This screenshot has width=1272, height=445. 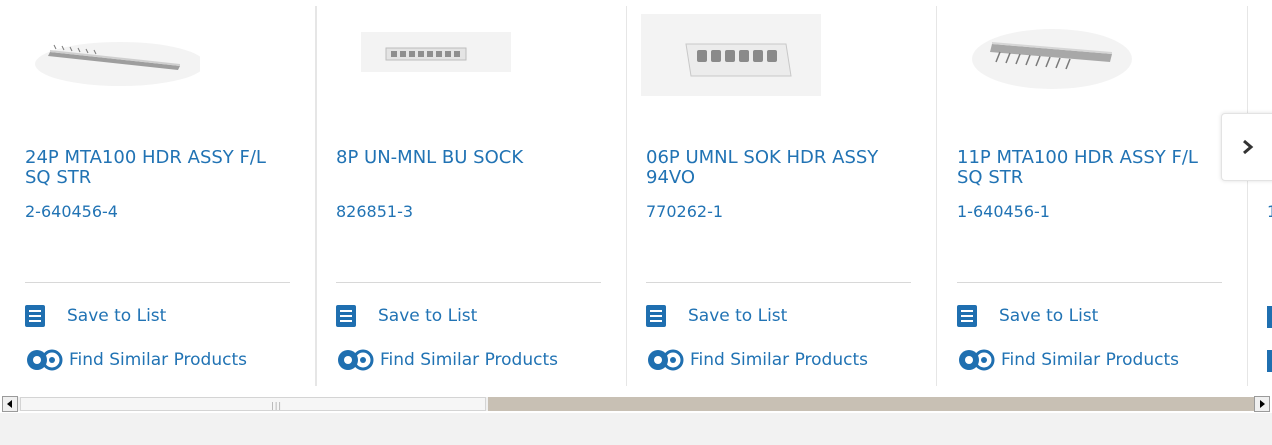 I want to click on horizontal-scrollbar: |||, so click(x=636, y=404).